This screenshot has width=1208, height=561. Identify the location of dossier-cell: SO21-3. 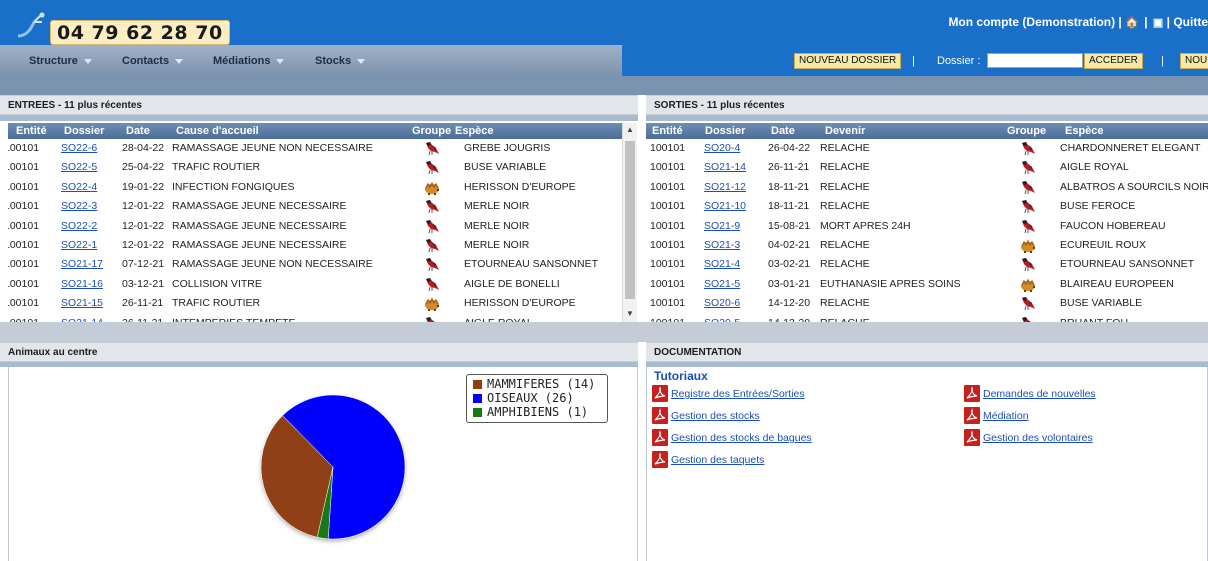
(722, 245).